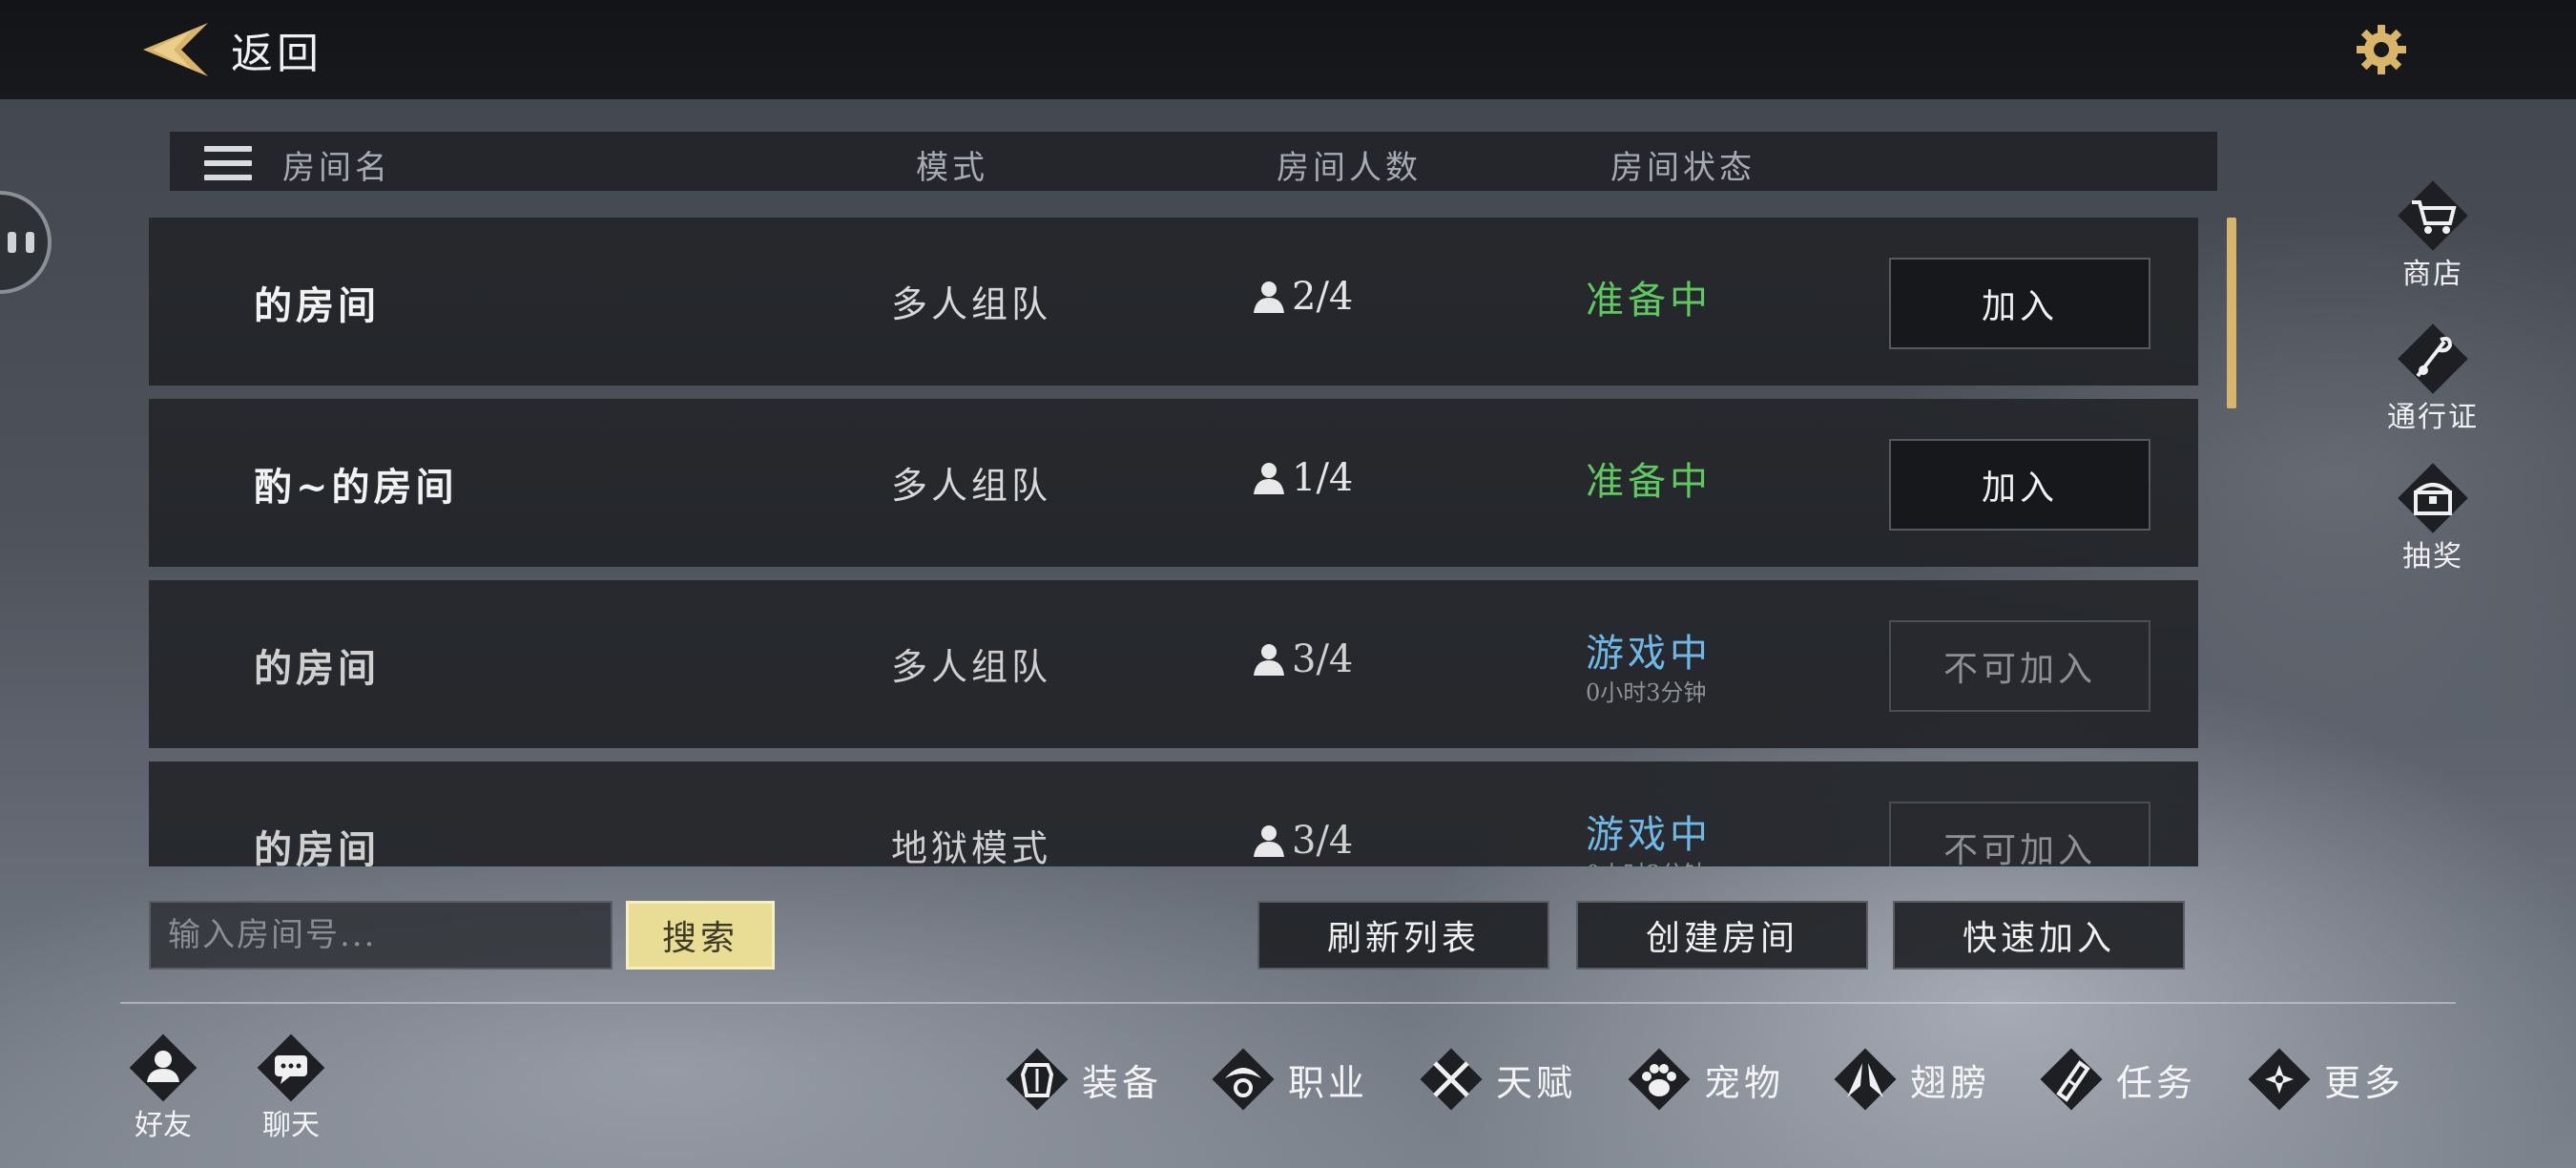 This screenshot has height=1168, width=2576. What do you see at coordinates (1702, 1079) in the screenshot?
I see `bottom-nav-pet: 宠物` at bounding box center [1702, 1079].